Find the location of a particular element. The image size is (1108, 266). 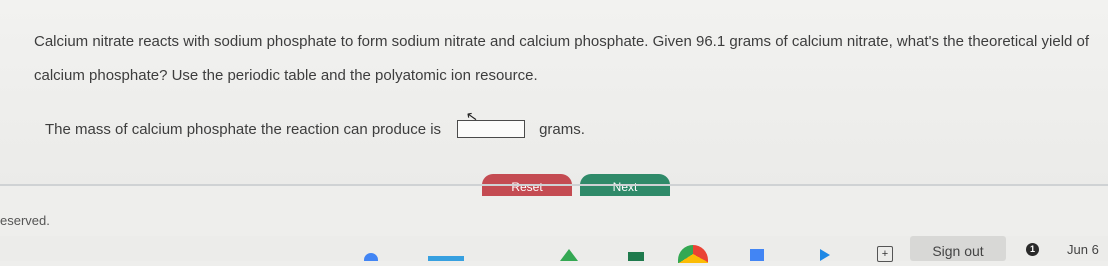

mouse-cursor-icon: ↖ is located at coordinates (472, 116).